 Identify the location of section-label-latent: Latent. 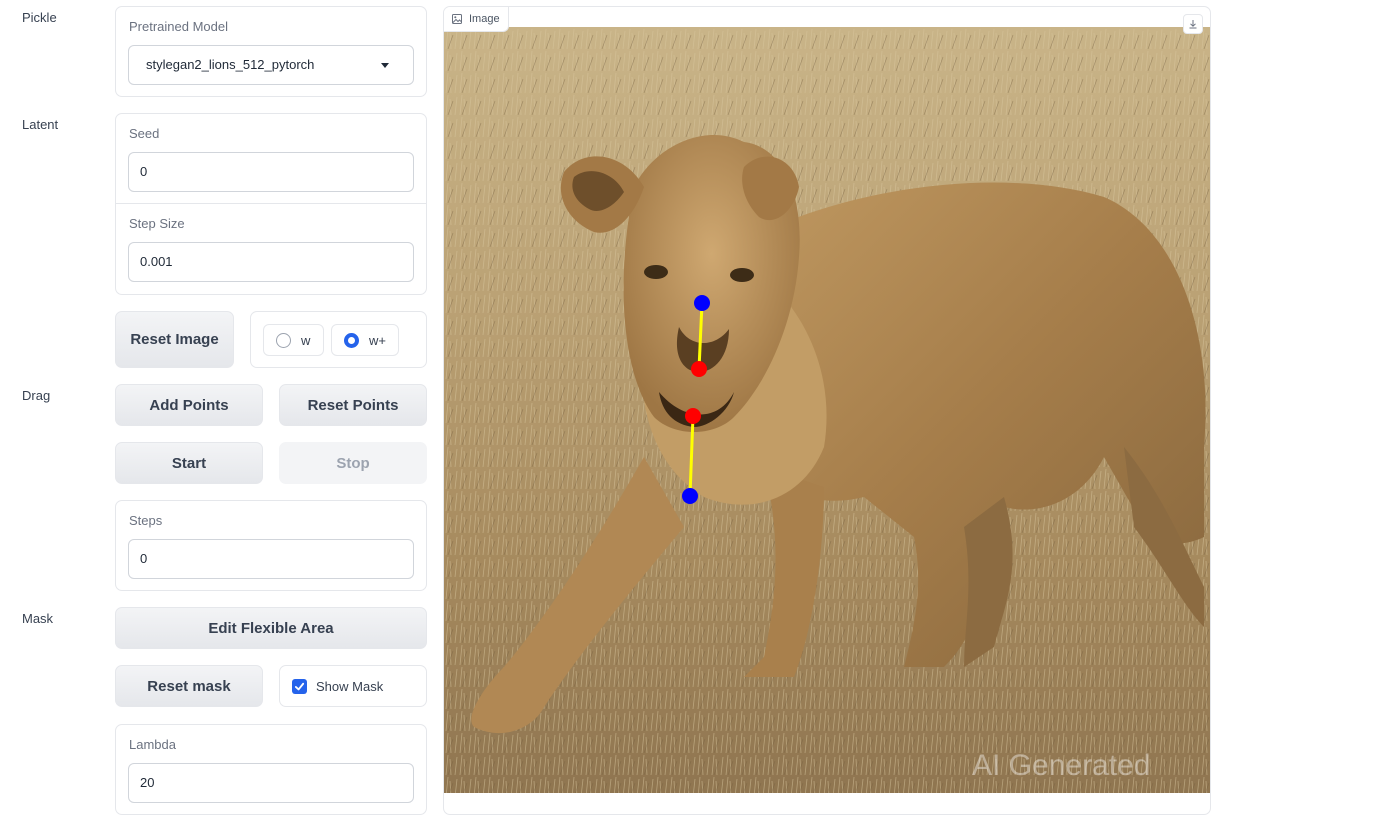
(40, 124).